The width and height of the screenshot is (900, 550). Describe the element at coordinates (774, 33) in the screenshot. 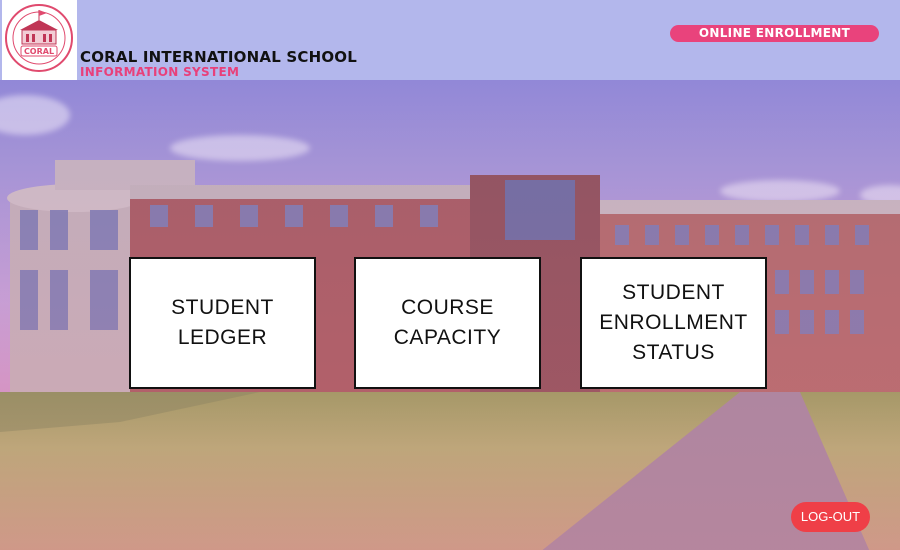

I see `online-enrollment-badge: ONLINE ENROLLMENT` at that location.